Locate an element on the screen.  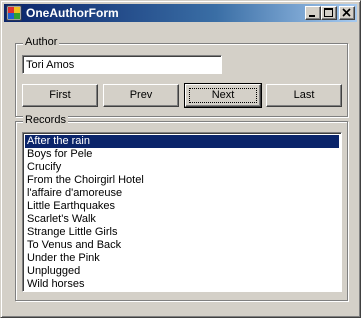
list-item: l'affaire d'amoreuse is located at coordinates (182, 193).